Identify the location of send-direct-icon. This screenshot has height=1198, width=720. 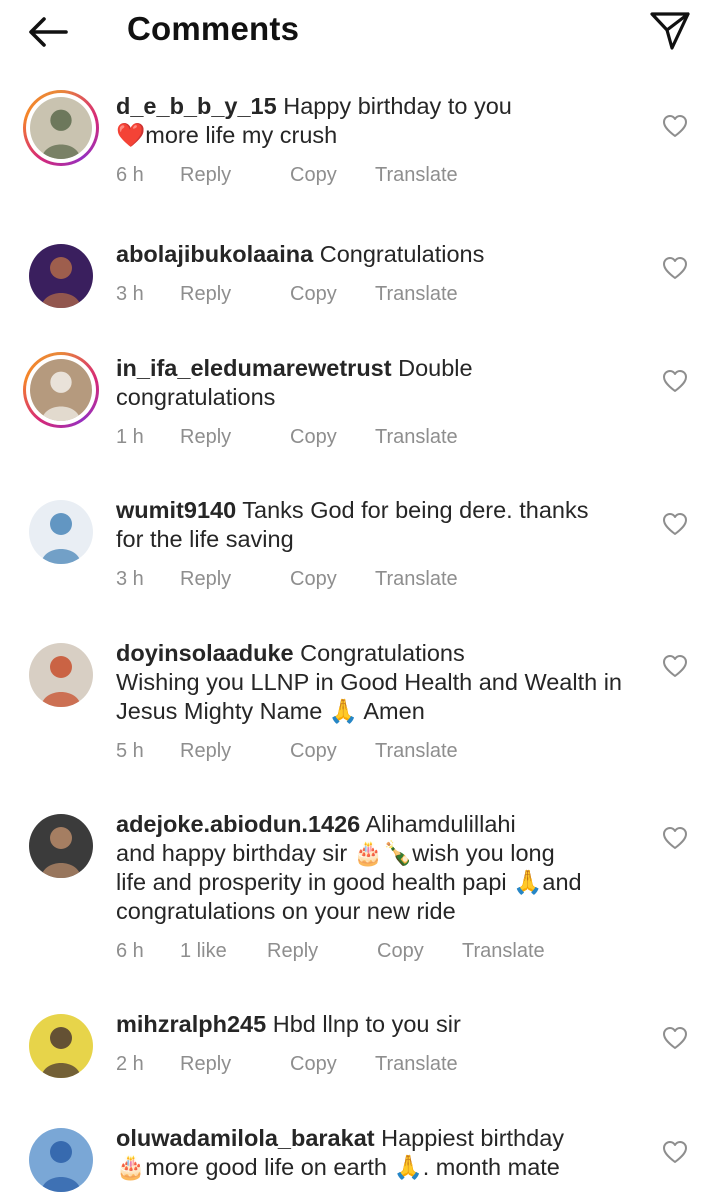
(670, 30).